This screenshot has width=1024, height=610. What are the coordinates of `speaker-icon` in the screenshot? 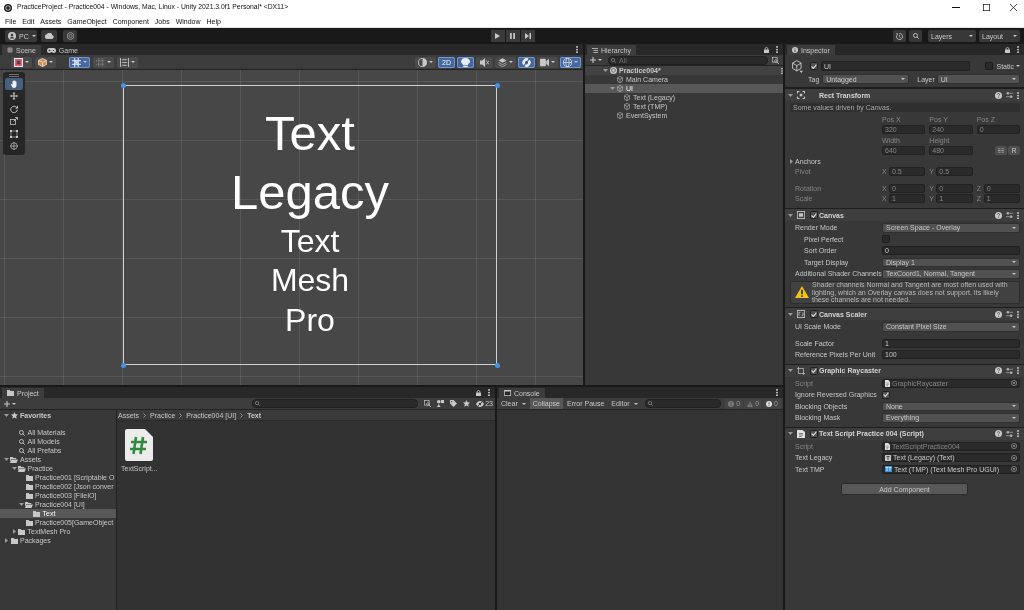 It's located at (484, 62).